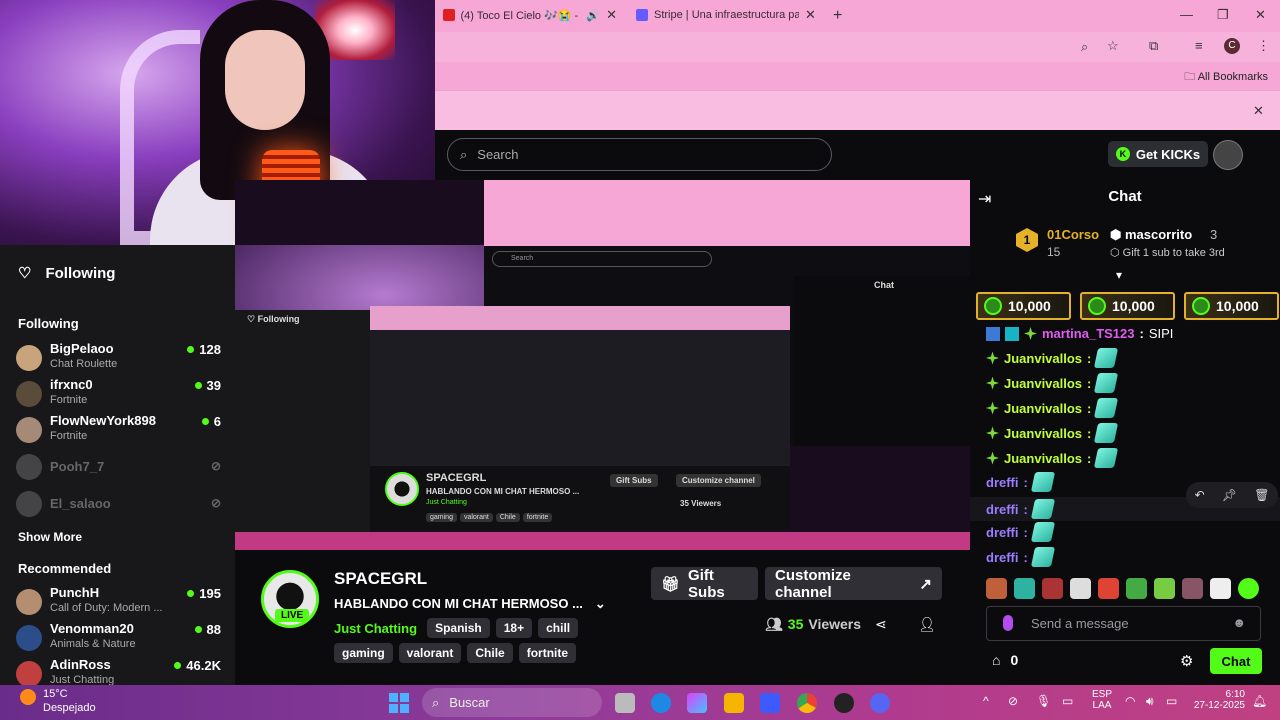 The width and height of the screenshot is (1280, 720). I want to click on sidebar-item-pooh77: Pooh7_7 ⊘, so click(118, 468).